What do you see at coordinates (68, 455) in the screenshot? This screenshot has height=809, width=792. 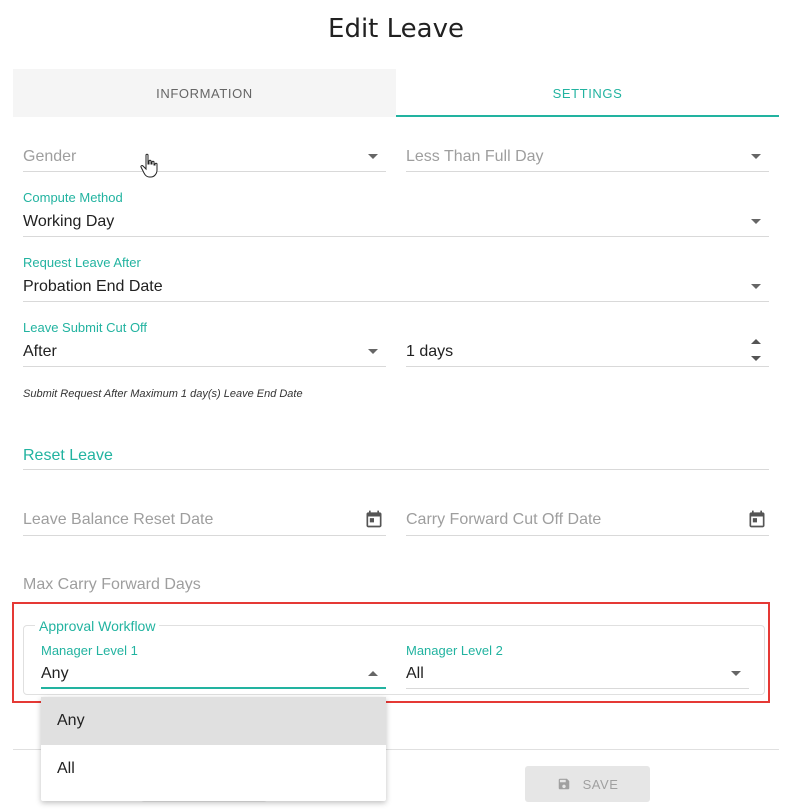 I see `reset-leave-label: Reset Leave` at bounding box center [68, 455].